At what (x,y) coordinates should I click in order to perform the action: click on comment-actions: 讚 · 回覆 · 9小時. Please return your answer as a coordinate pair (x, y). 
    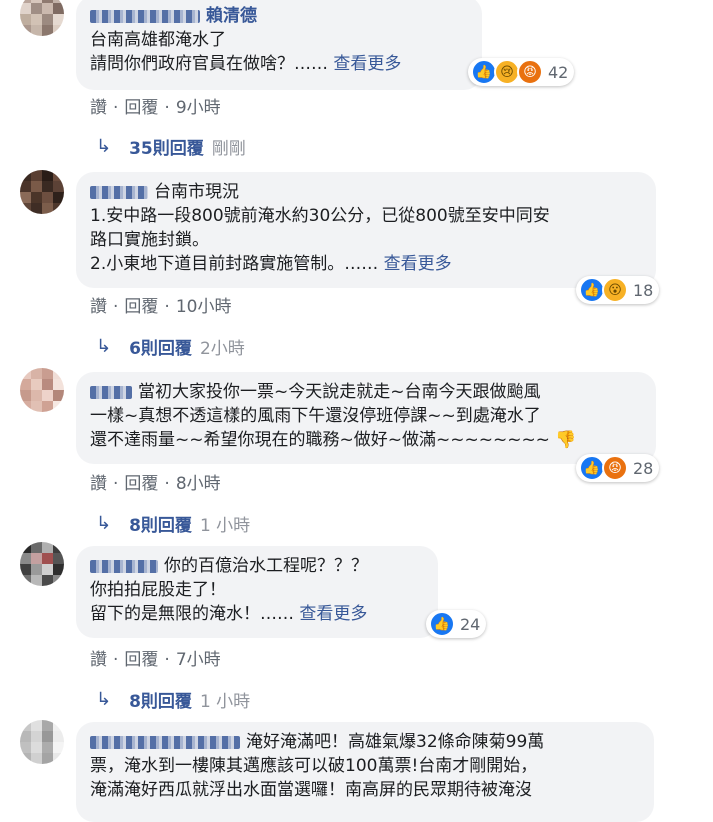
    Looking at the image, I should click on (155, 105).